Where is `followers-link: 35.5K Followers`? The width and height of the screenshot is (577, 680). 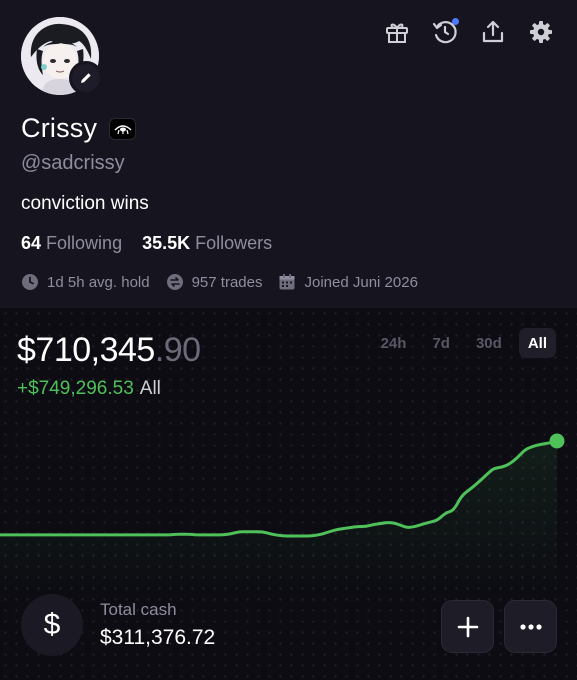
followers-link: 35.5K Followers is located at coordinates (207, 243).